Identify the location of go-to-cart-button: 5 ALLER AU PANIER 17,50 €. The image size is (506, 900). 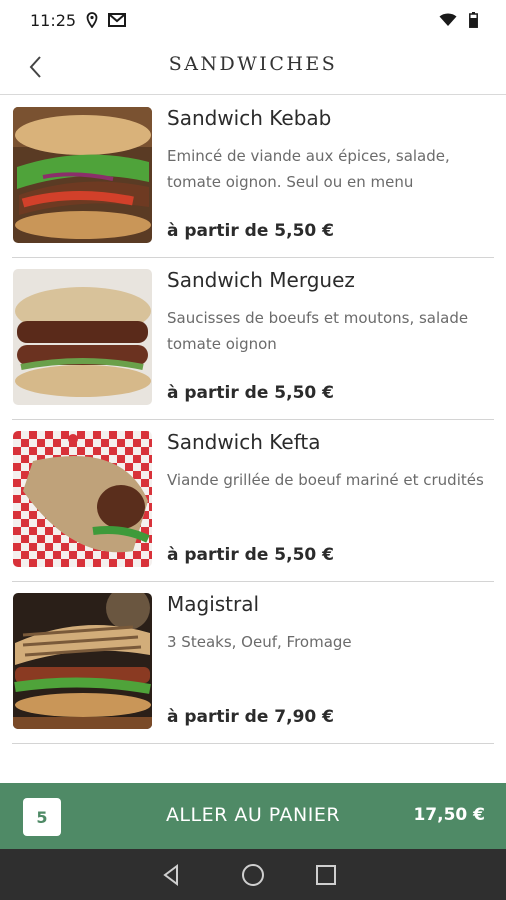
(253, 816).